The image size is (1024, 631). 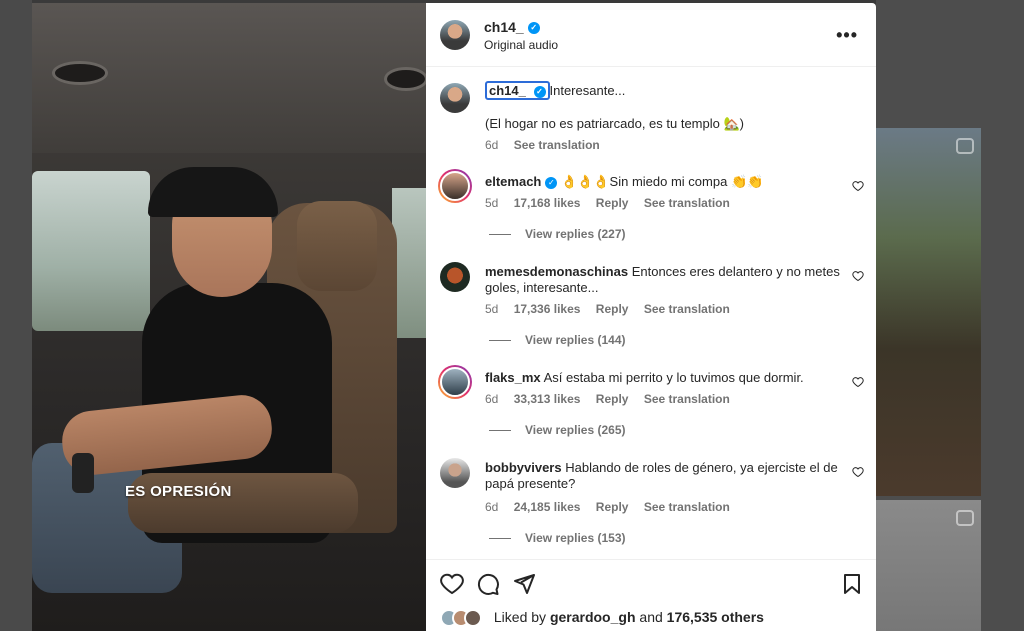 What do you see at coordinates (16, 315) in the screenshot?
I see `background-left` at bounding box center [16, 315].